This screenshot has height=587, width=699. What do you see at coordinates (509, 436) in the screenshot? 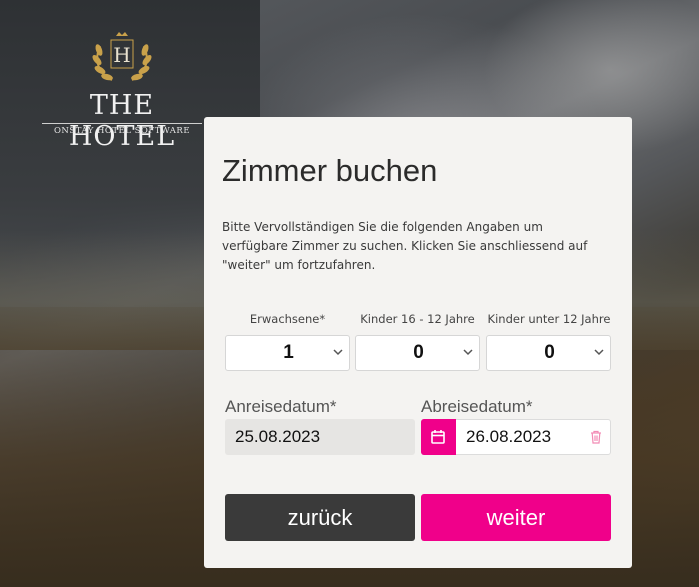
I see `departure-date-value: 26.08.2023` at bounding box center [509, 436].